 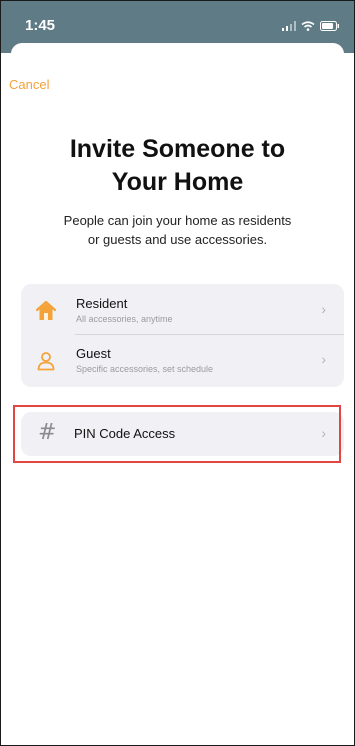 I want to click on page-title-line-1: Invite Someone to, so click(x=177, y=149).